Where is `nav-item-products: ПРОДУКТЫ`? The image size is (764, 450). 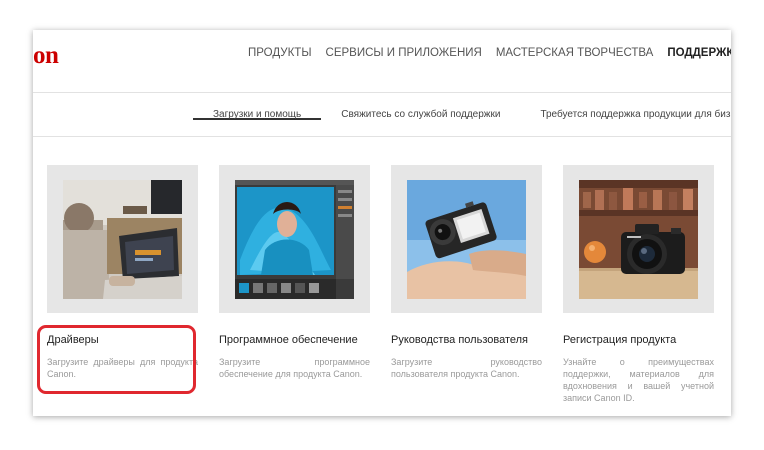 nav-item-products: ПРОДУКТЫ is located at coordinates (280, 53).